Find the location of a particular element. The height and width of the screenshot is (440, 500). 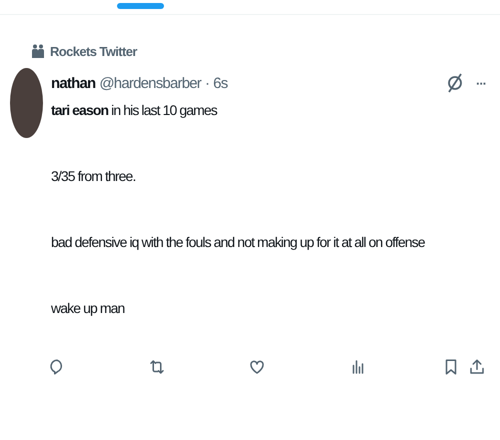

community-name: Rockets Twitter is located at coordinates (93, 51).